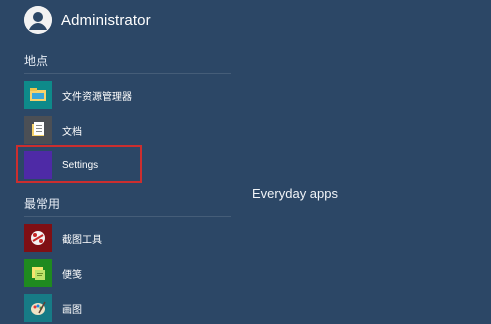 Image resolution: width=491 pixels, height=324 pixels. Describe the element at coordinates (38, 130) in the screenshot. I see `documents-icon` at that location.